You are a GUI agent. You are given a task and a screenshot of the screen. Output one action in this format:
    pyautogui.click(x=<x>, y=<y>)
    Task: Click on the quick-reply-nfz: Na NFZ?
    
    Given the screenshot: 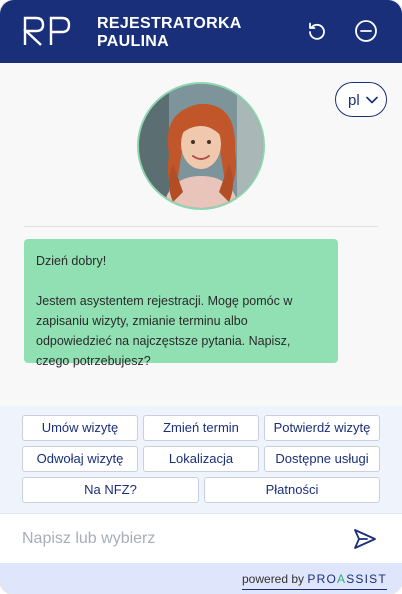 What is the action you would take?
    pyautogui.click(x=110, y=490)
    